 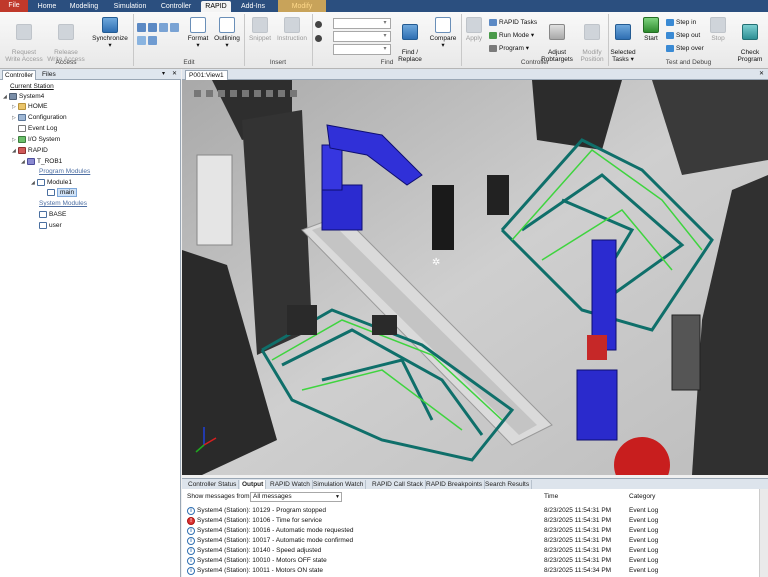 I want to click on format-button: Format ▾, so click(x=198, y=33).